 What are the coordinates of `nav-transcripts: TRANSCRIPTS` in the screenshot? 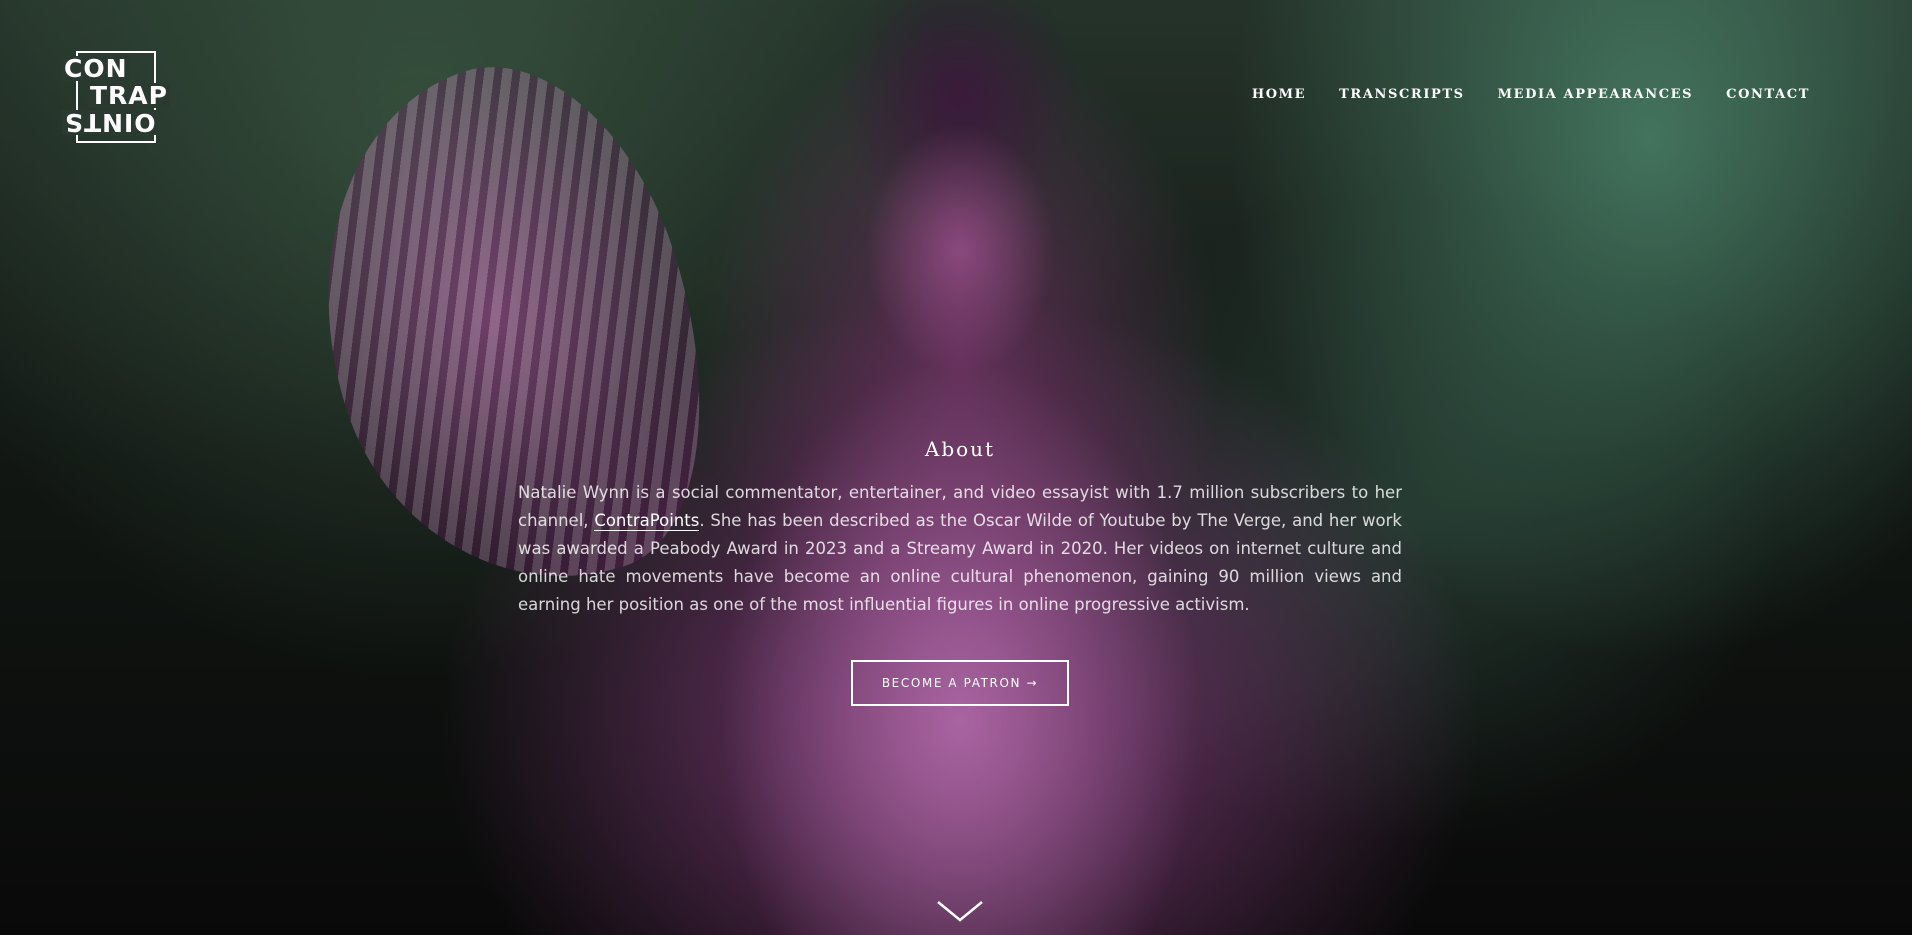 It's located at (1402, 94).